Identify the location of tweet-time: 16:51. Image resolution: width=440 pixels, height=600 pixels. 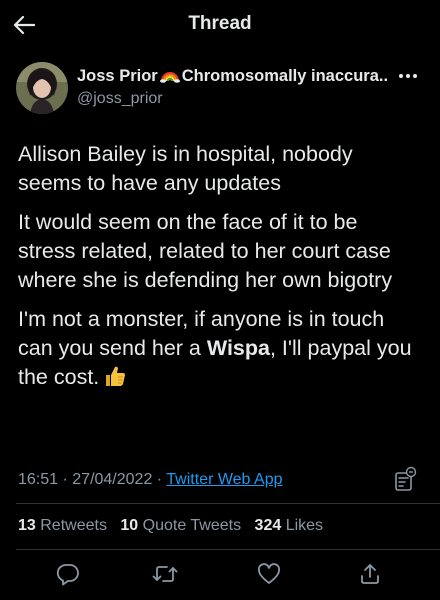
(38, 479).